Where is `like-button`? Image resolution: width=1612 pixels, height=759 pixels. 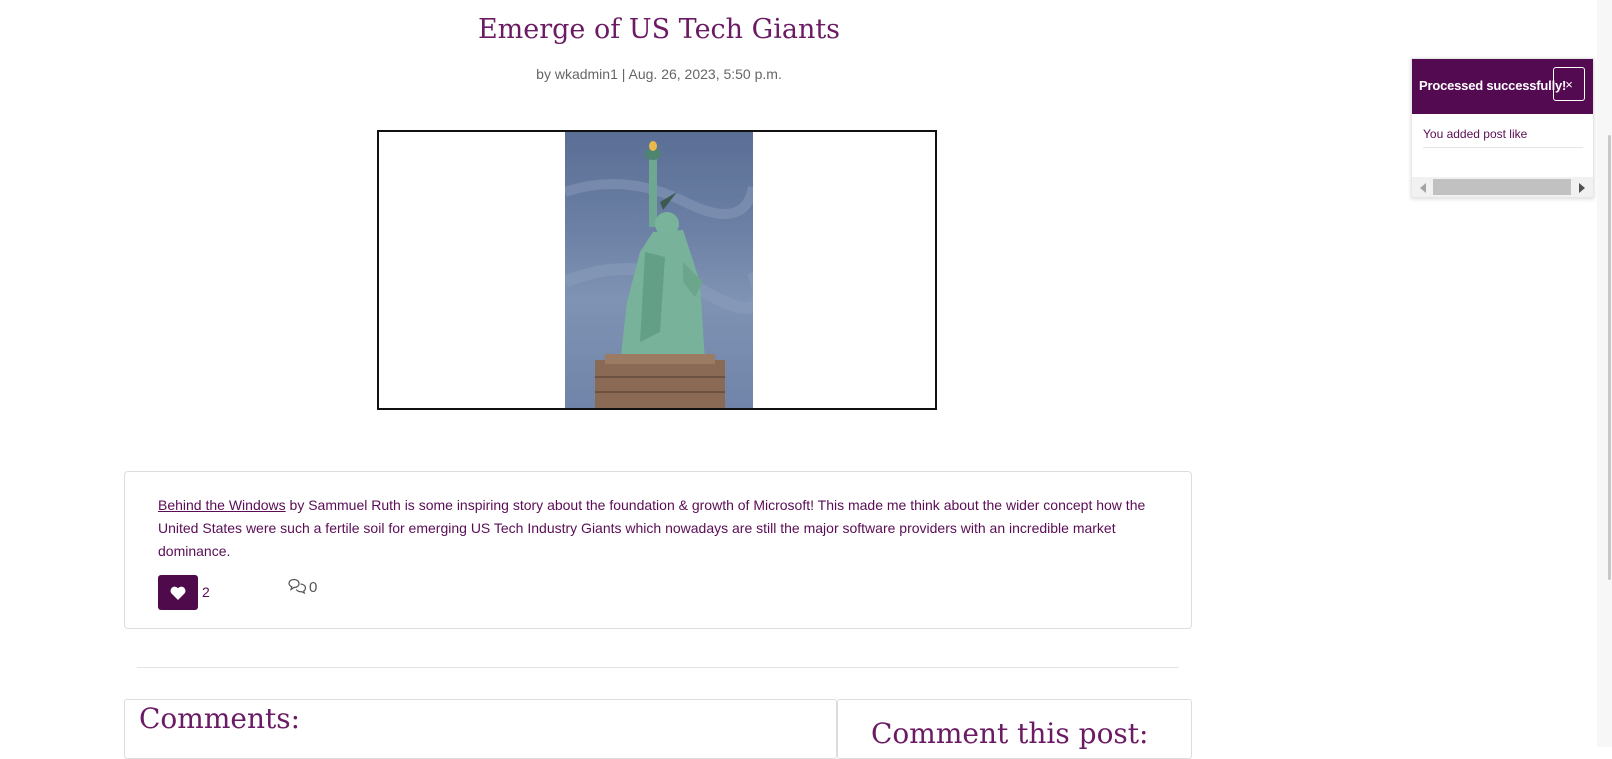 like-button is located at coordinates (178, 592).